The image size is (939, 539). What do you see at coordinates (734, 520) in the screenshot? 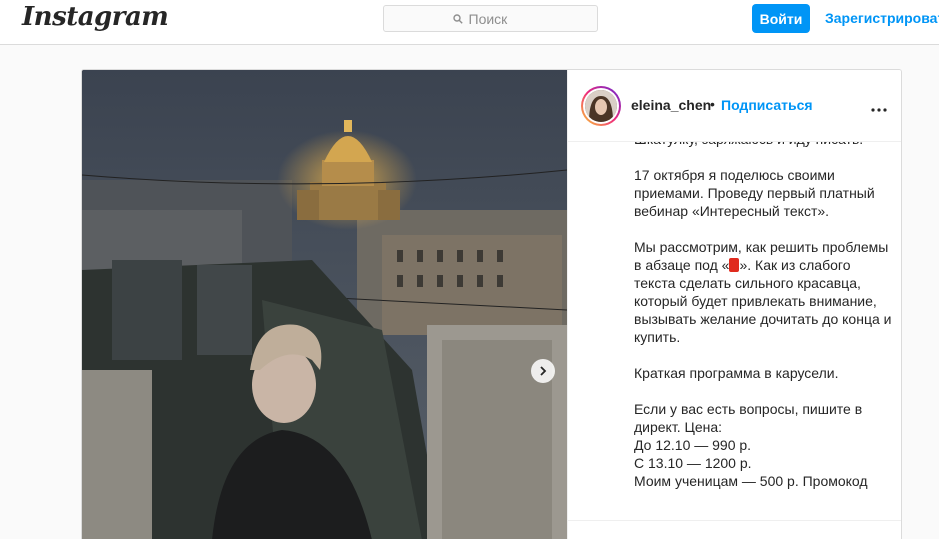
I see `post-actions-divider` at bounding box center [734, 520].